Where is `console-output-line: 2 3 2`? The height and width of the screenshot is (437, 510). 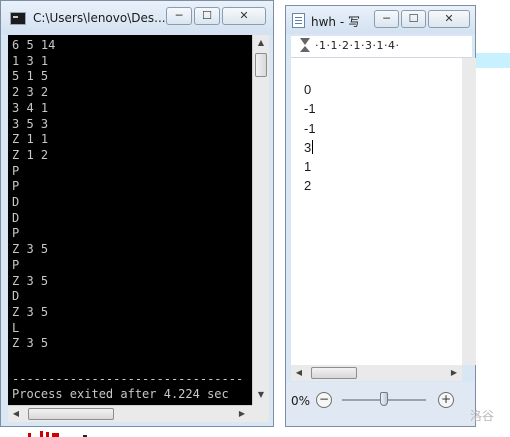
console-output-line: 2 3 2 is located at coordinates (30, 92).